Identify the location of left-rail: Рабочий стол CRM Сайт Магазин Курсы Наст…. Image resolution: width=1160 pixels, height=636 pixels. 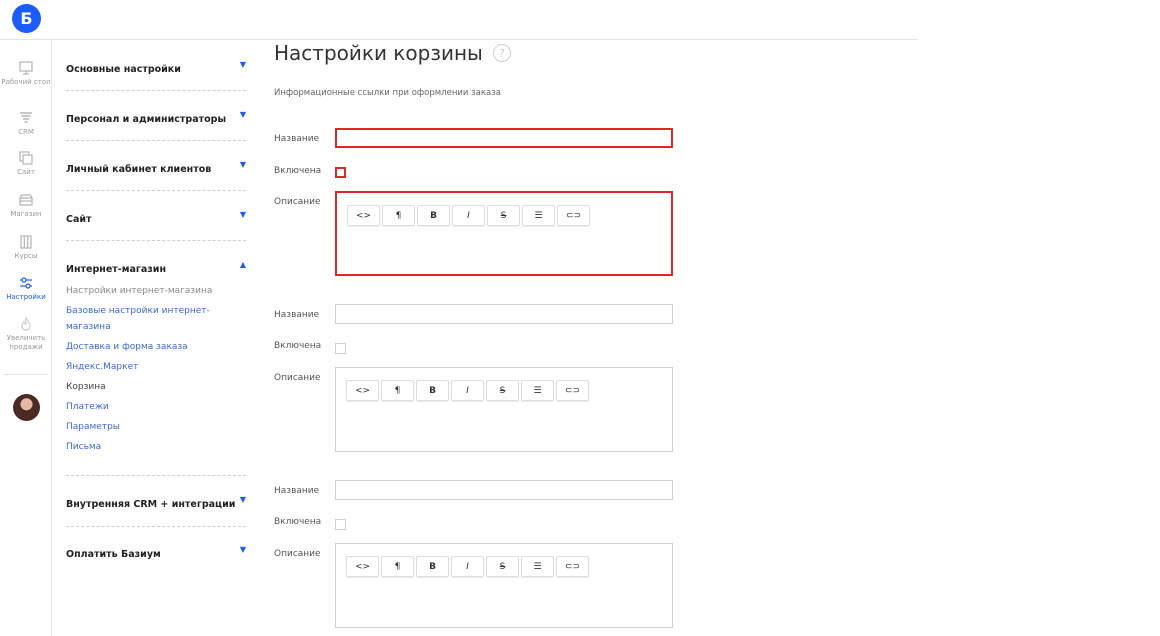
(26, 338).